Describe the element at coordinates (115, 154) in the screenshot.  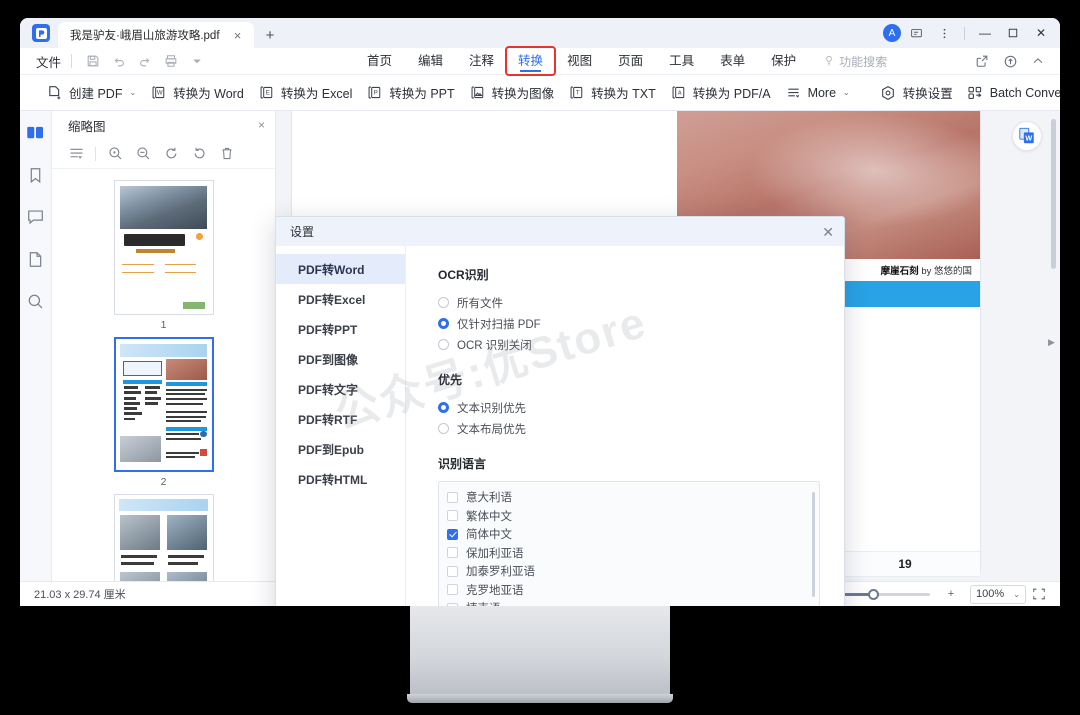
I see `zoom-in-thumbnail-icon` at that location.